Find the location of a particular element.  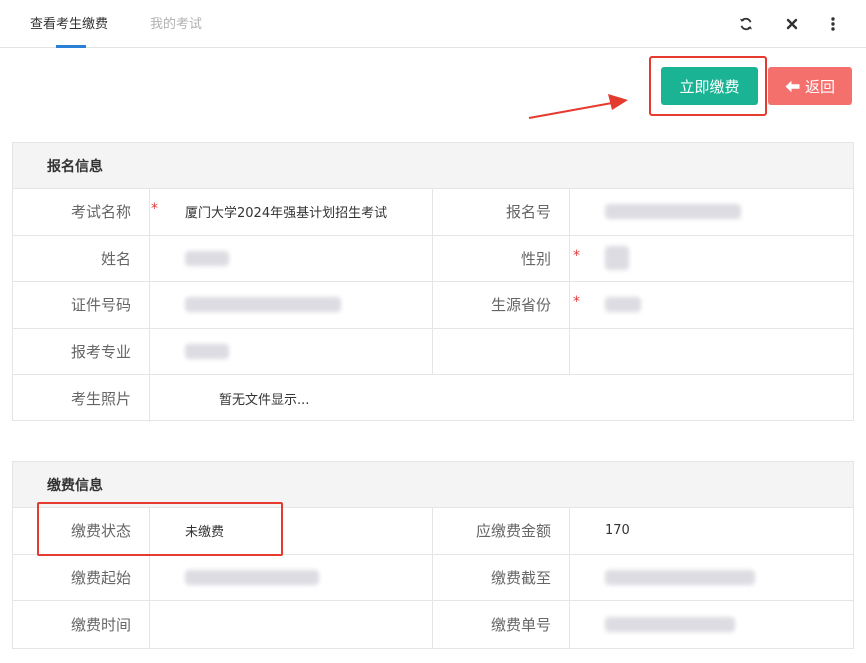

payment-deadline-label: 缴费截至 is located at coordinates (501, 577).